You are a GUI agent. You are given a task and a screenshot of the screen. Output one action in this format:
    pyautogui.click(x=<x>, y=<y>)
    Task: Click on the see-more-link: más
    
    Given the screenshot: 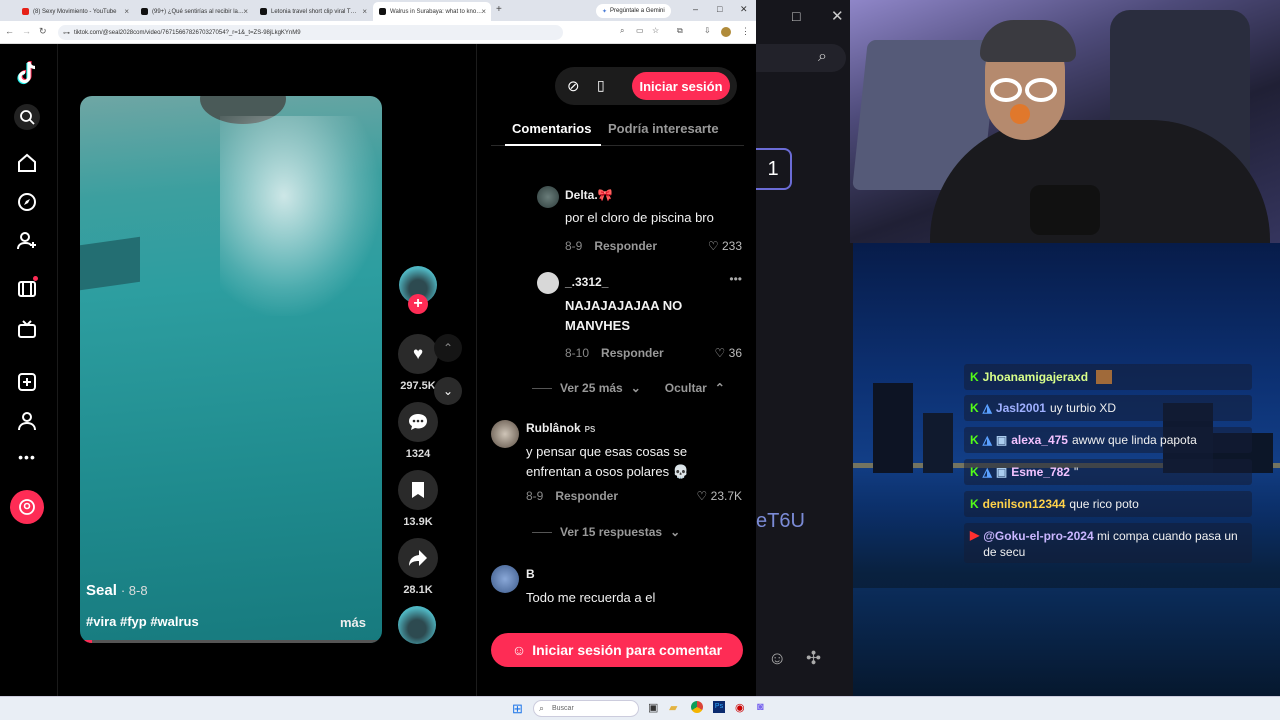 What is the action you would take?
    pyautogui.click(x=353, y=622)
    